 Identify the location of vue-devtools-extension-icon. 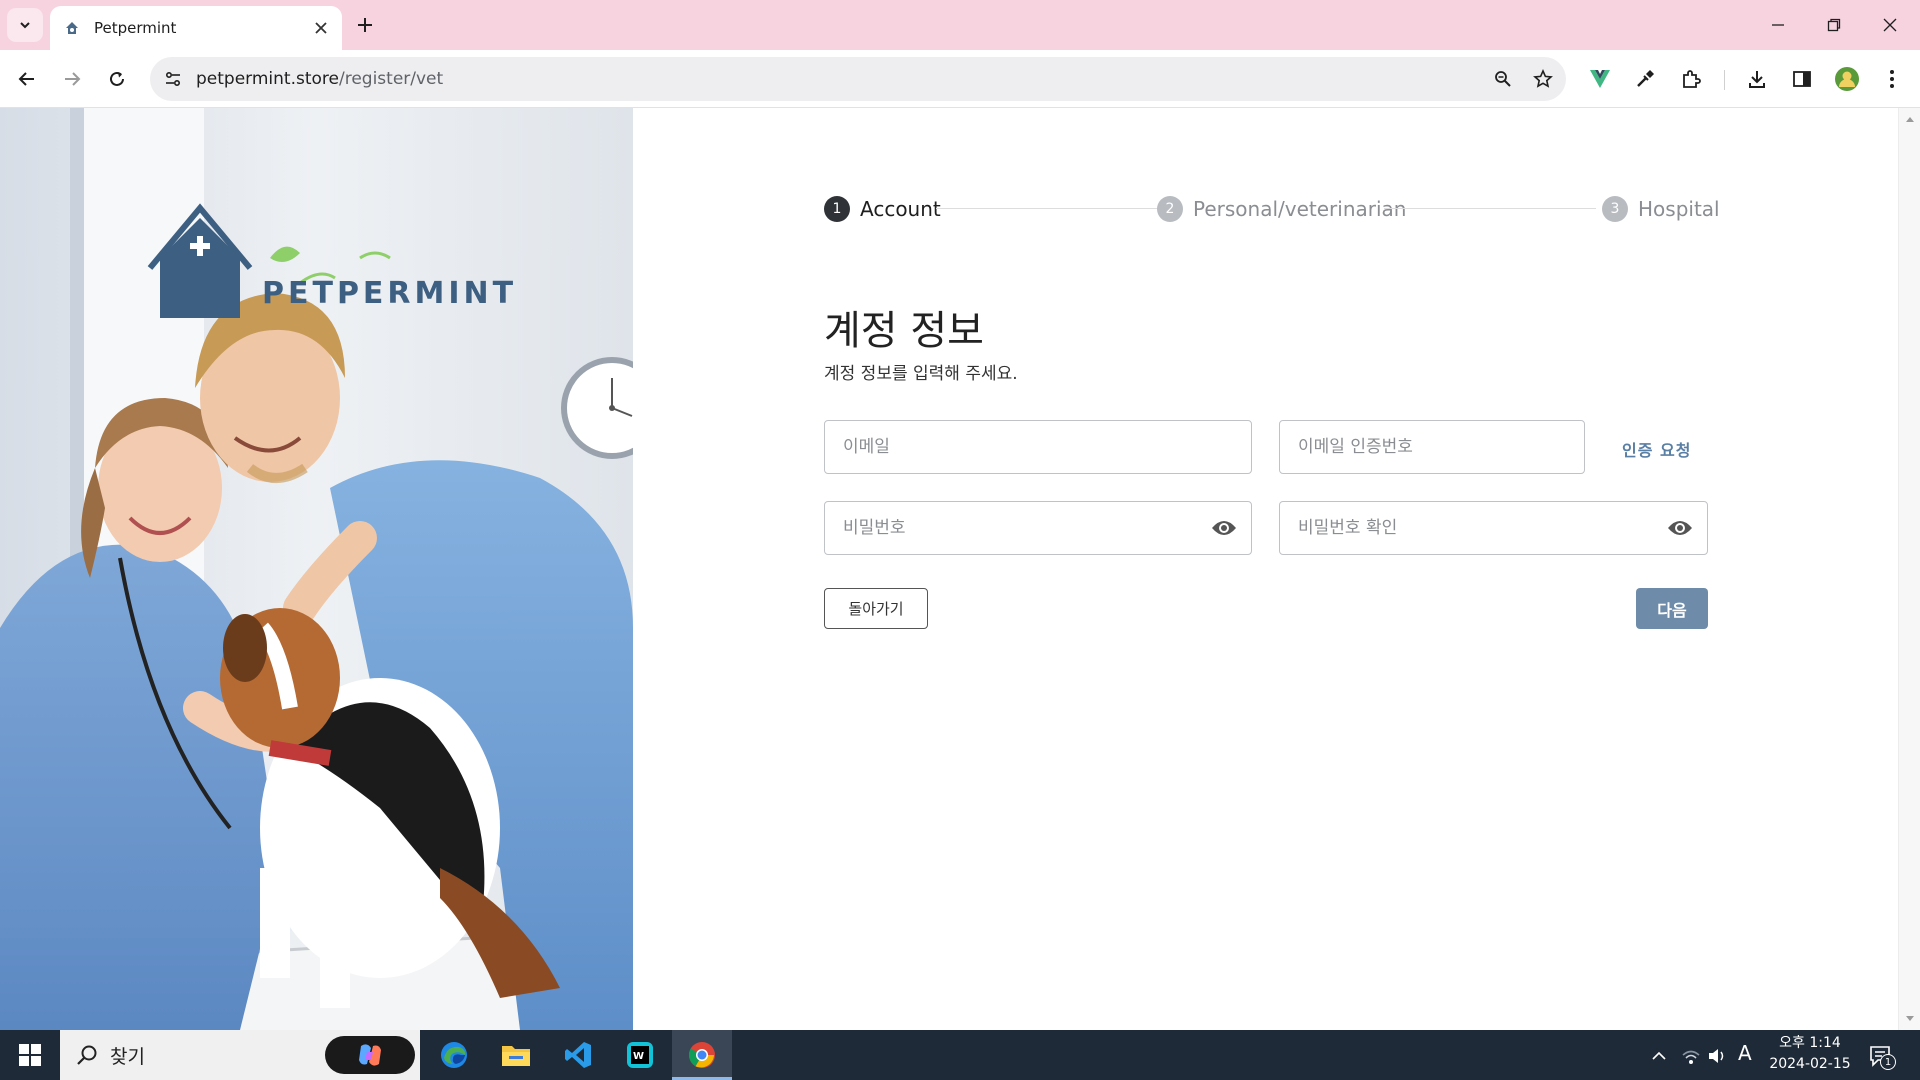
(1600, 79).